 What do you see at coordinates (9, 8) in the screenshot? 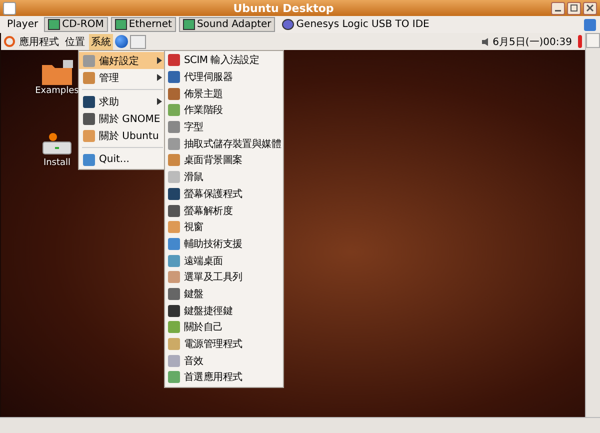
I see `window-icon` at bounding box center [9, 8].